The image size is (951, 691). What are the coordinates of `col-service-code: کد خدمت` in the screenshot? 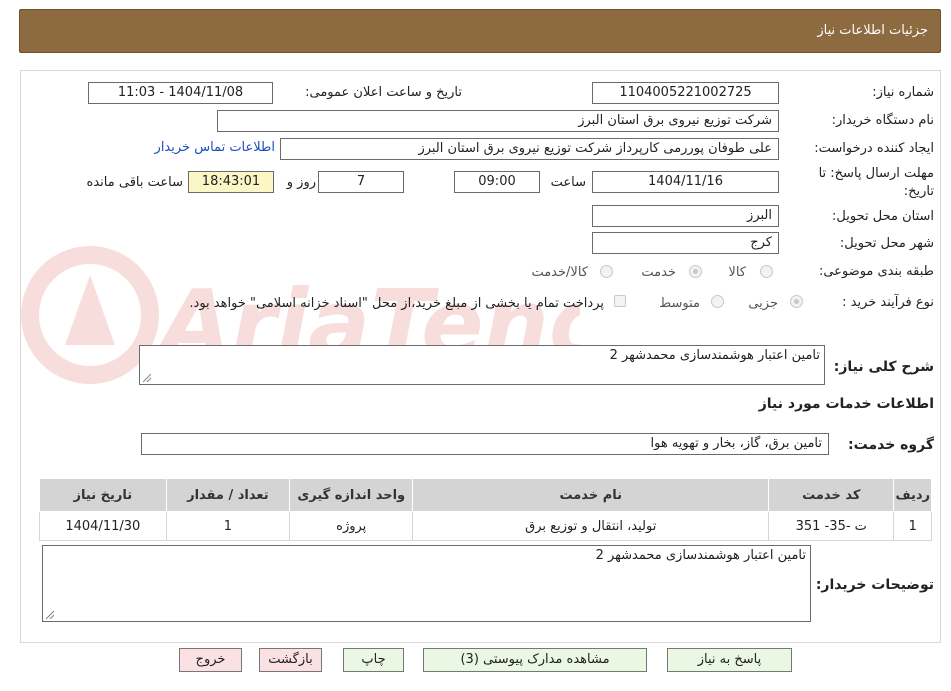 It's located at (831, 495).